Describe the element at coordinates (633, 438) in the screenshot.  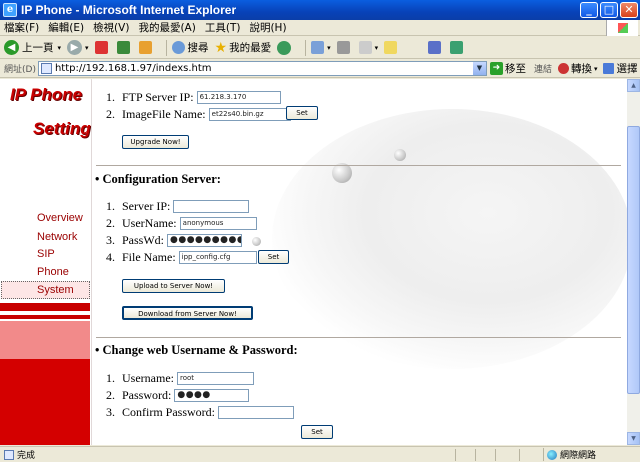
I see `scroll-down-icon: ▼` at that location.